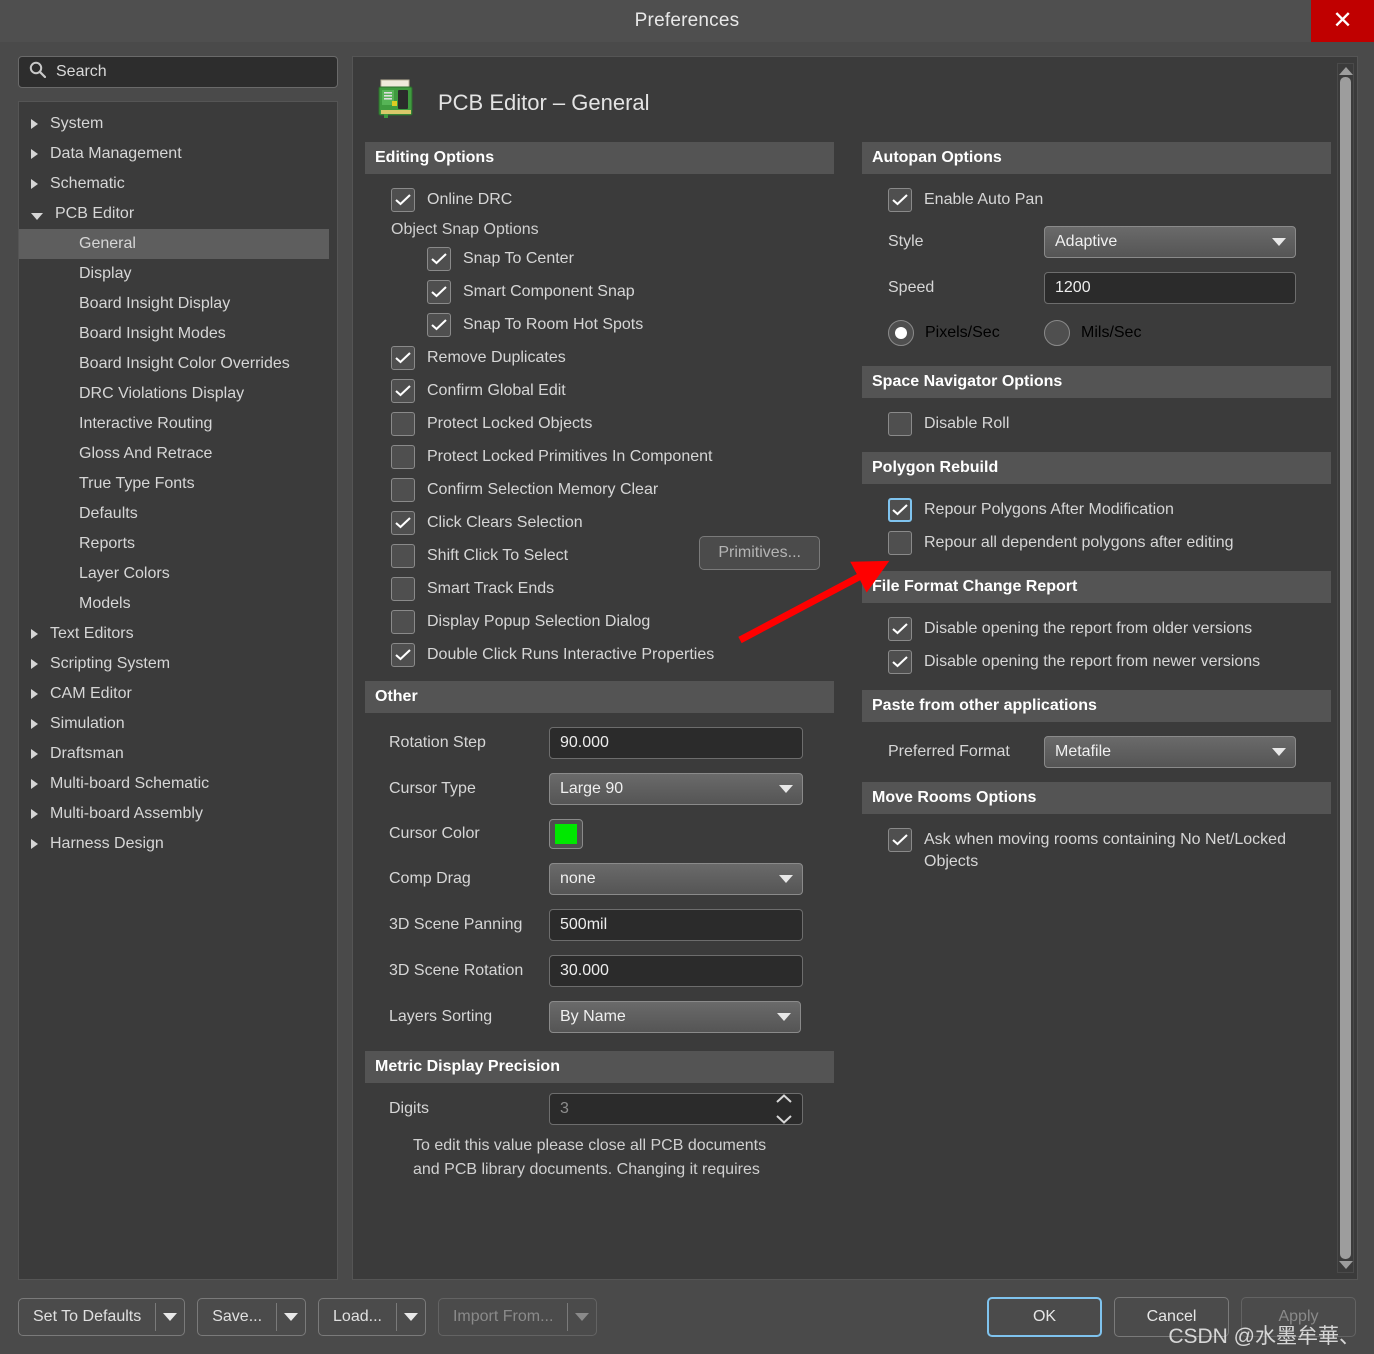 The image size is (1374, 1354). Describe the element at coordinates (593, 1016) in the screenshot. I see `layers-sorting-value: By Name` at that location.